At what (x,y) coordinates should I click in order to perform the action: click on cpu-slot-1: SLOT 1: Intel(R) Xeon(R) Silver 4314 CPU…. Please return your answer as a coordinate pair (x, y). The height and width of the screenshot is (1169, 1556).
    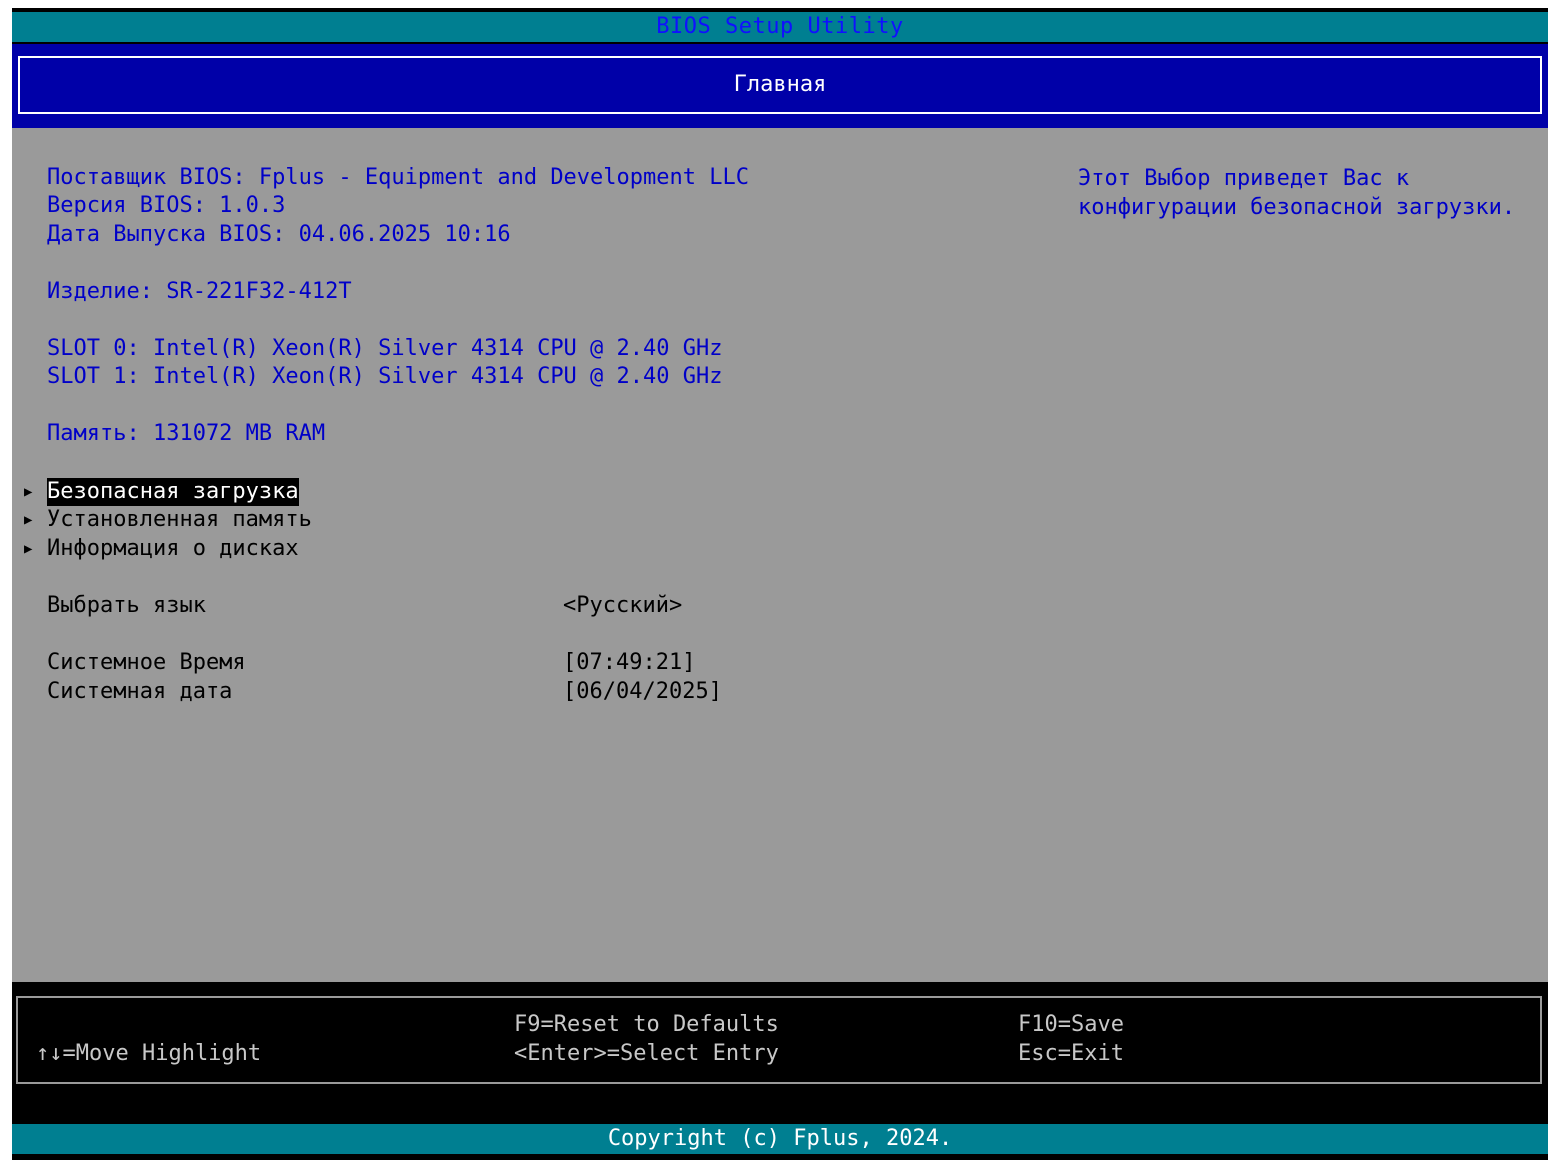
    Looking at the image, I should click on (385, 376).